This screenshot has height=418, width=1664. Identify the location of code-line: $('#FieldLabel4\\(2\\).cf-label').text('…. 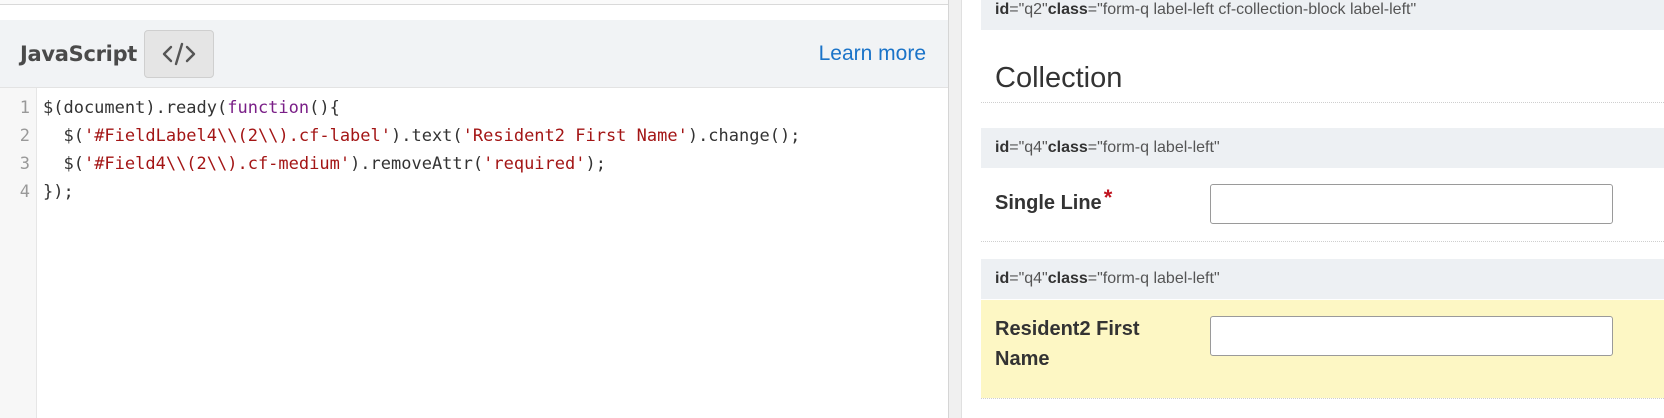
(421, 136).